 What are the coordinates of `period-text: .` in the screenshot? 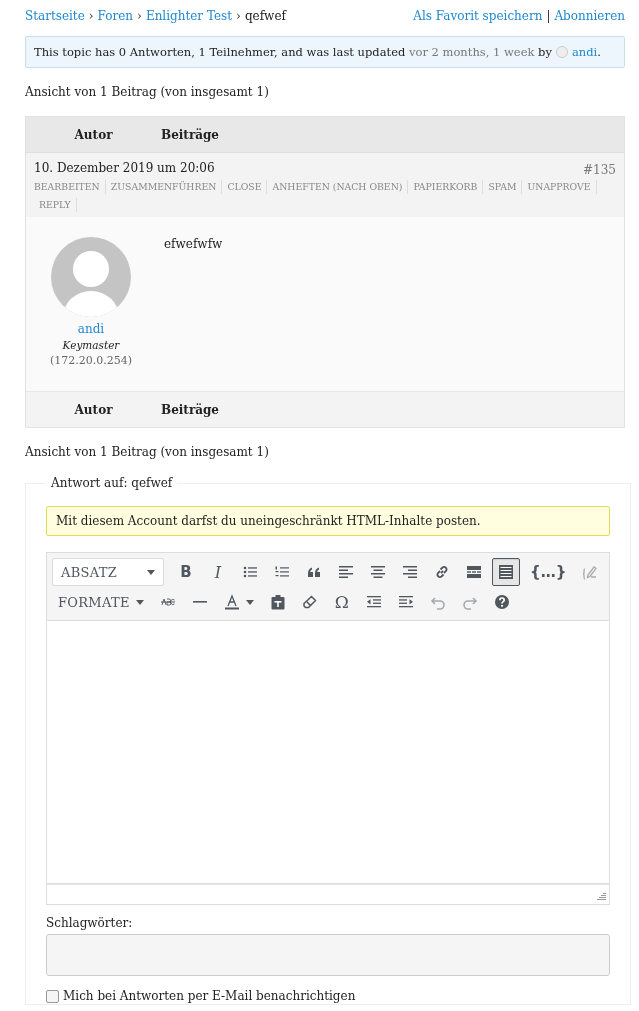 It's located at (599, 52).